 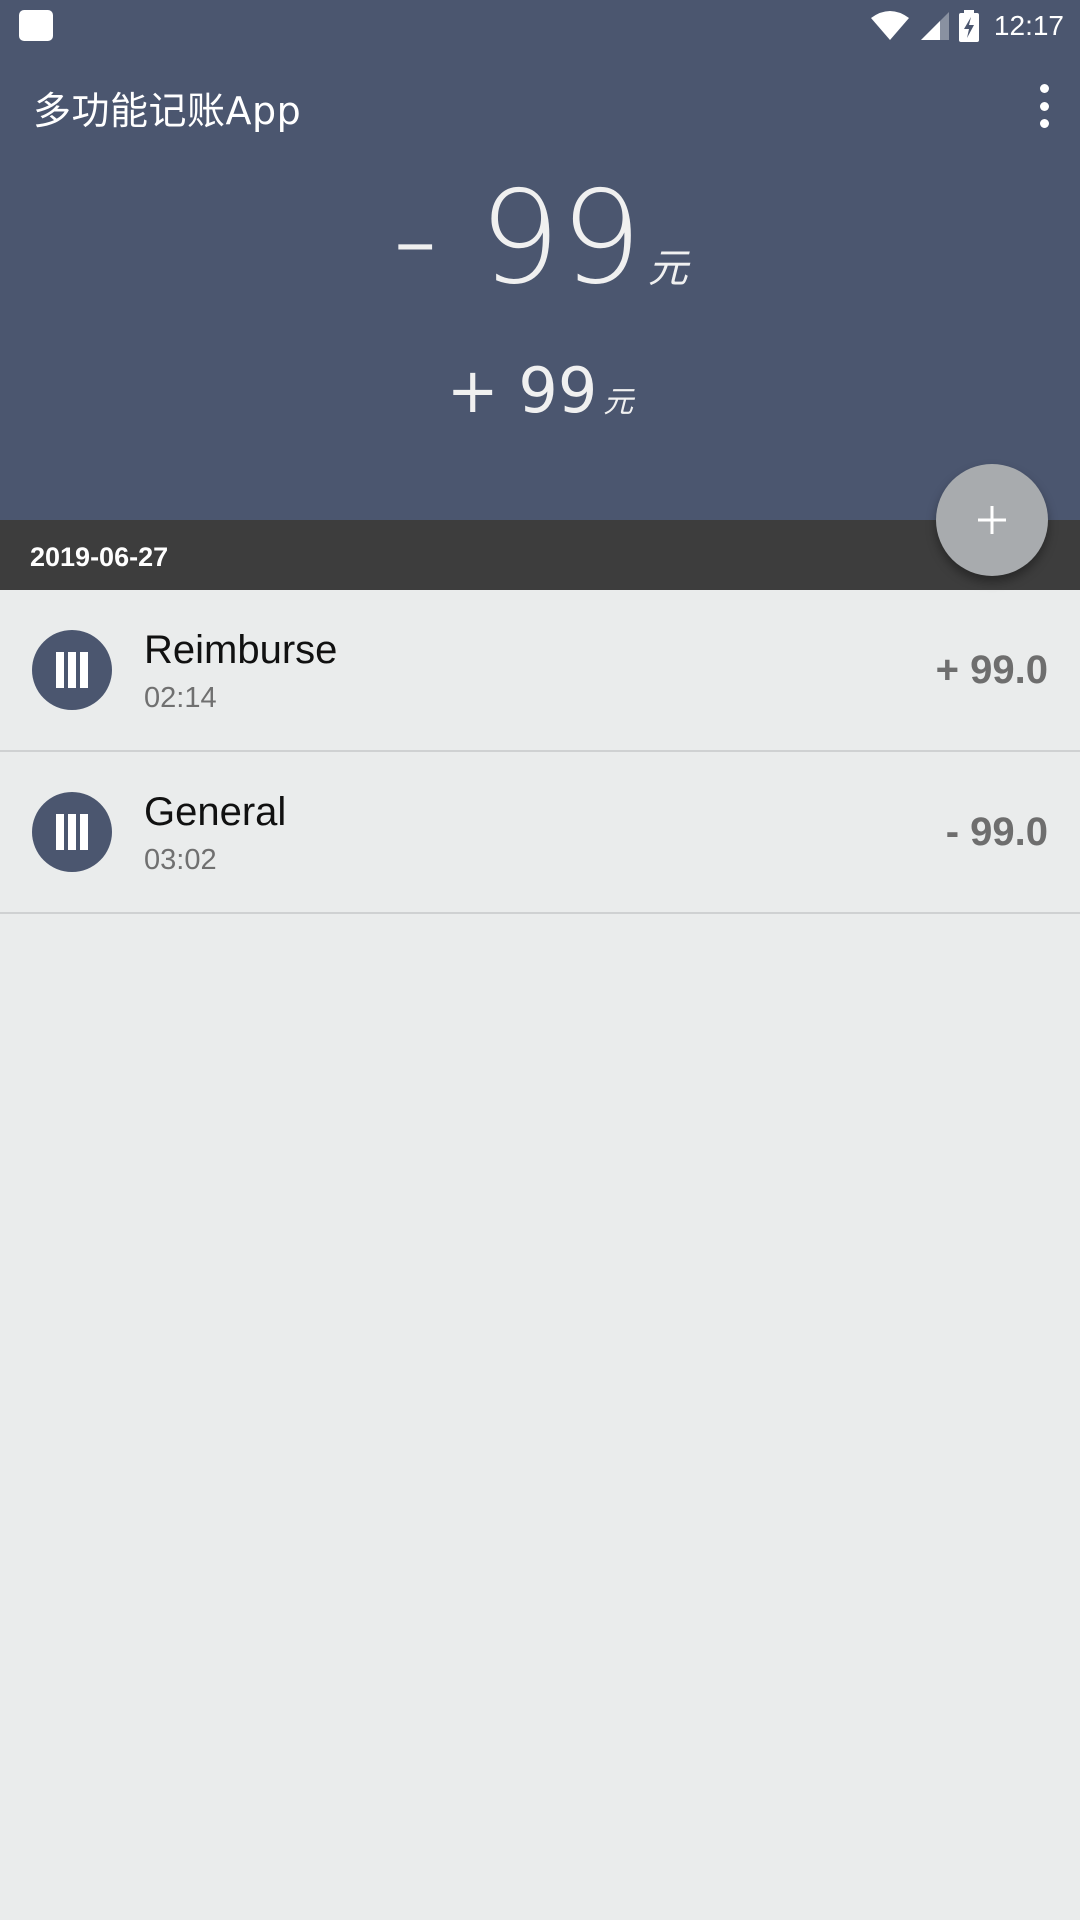 What do you see at coordinates (517, 238) in the screenshot?
I see `expense-amount: - 99` at bounding box center [517, 238].